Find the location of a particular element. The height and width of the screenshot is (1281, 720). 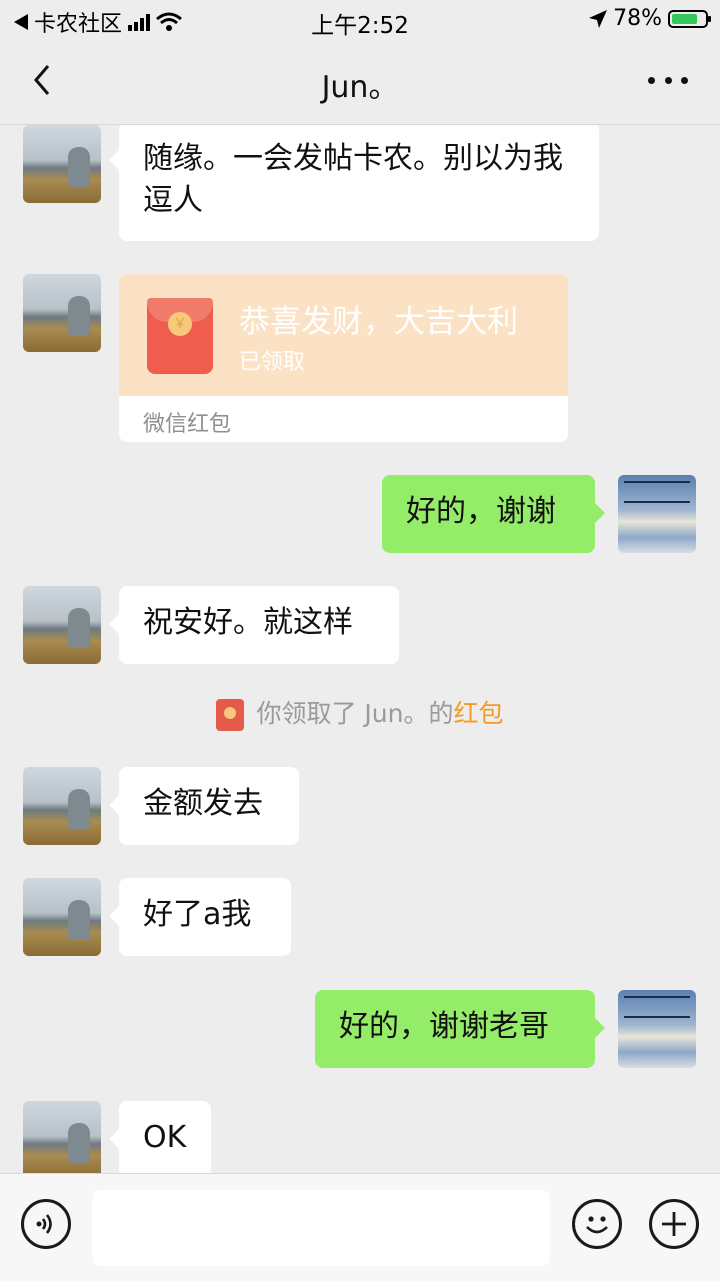

chat-title: Jun。 is located at coordinates (360, 87).